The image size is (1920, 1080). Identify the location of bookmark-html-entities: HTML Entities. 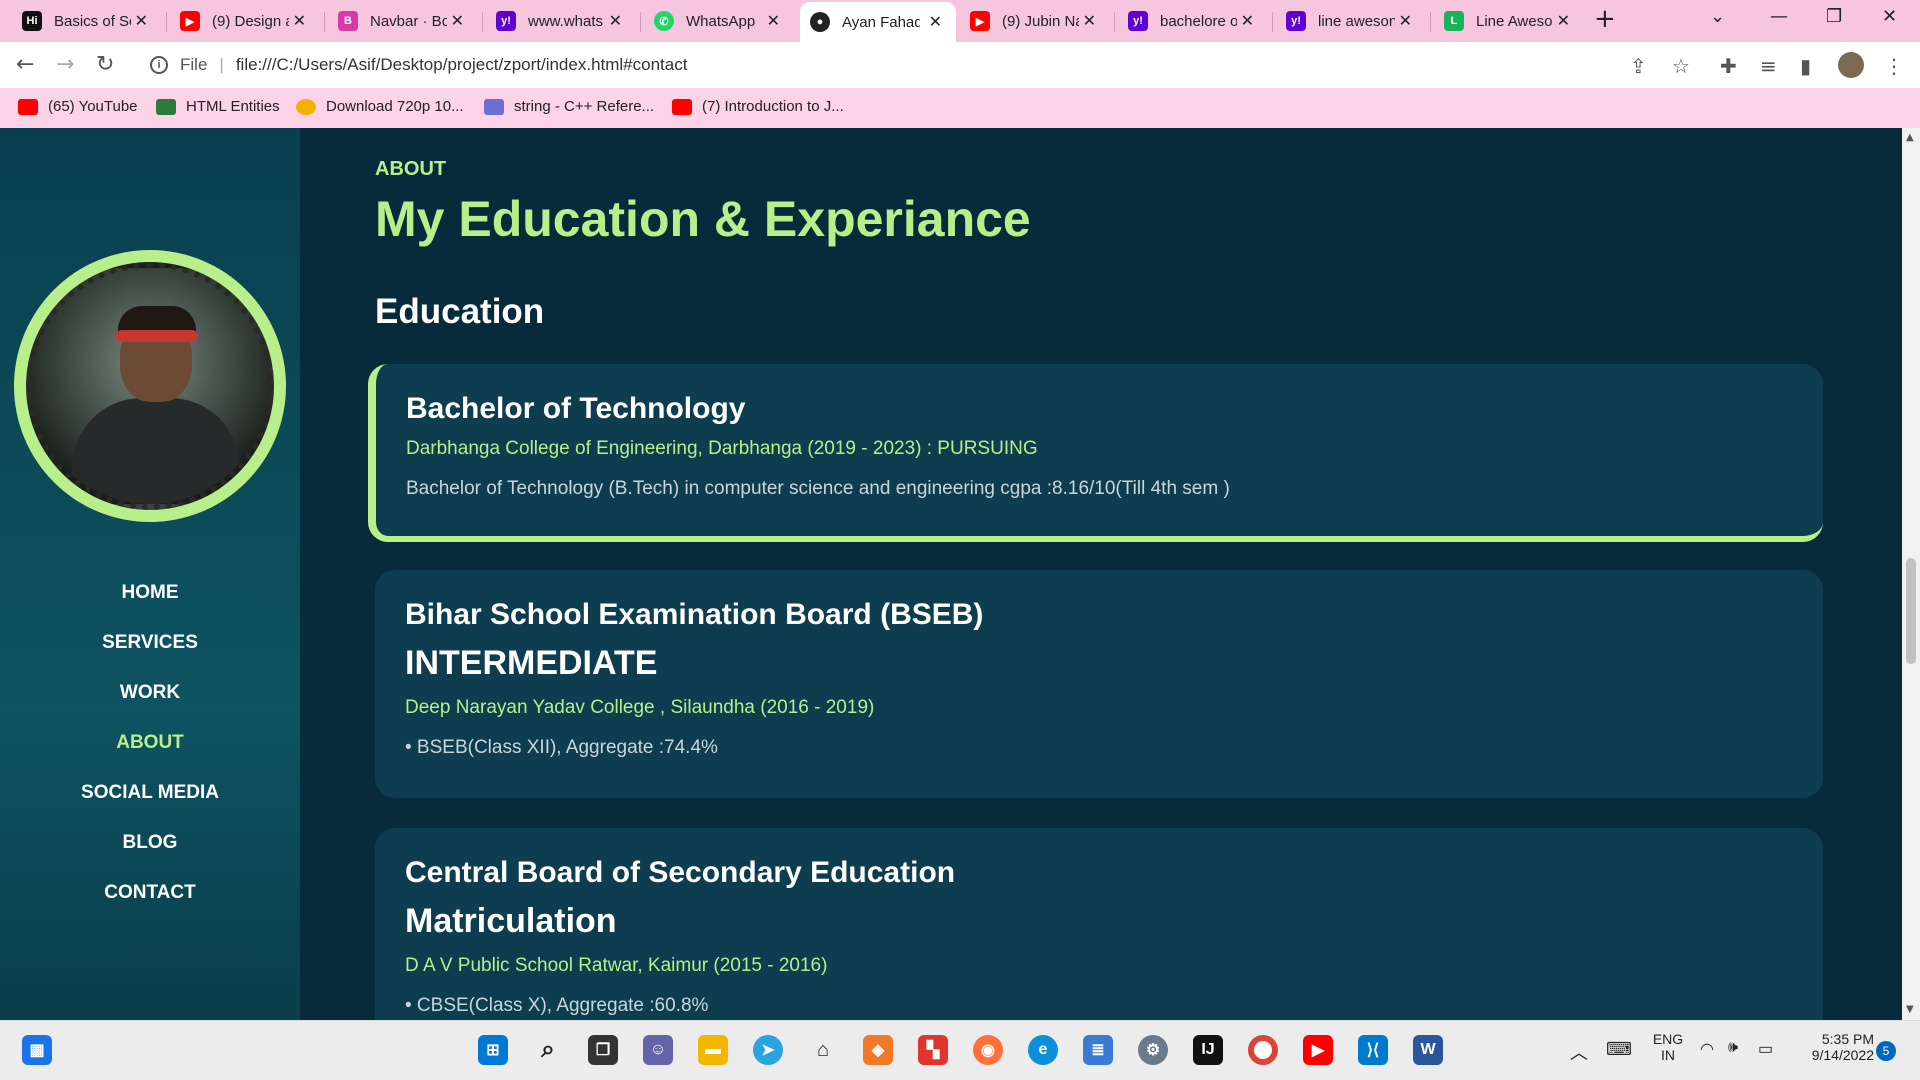
(218, 106).